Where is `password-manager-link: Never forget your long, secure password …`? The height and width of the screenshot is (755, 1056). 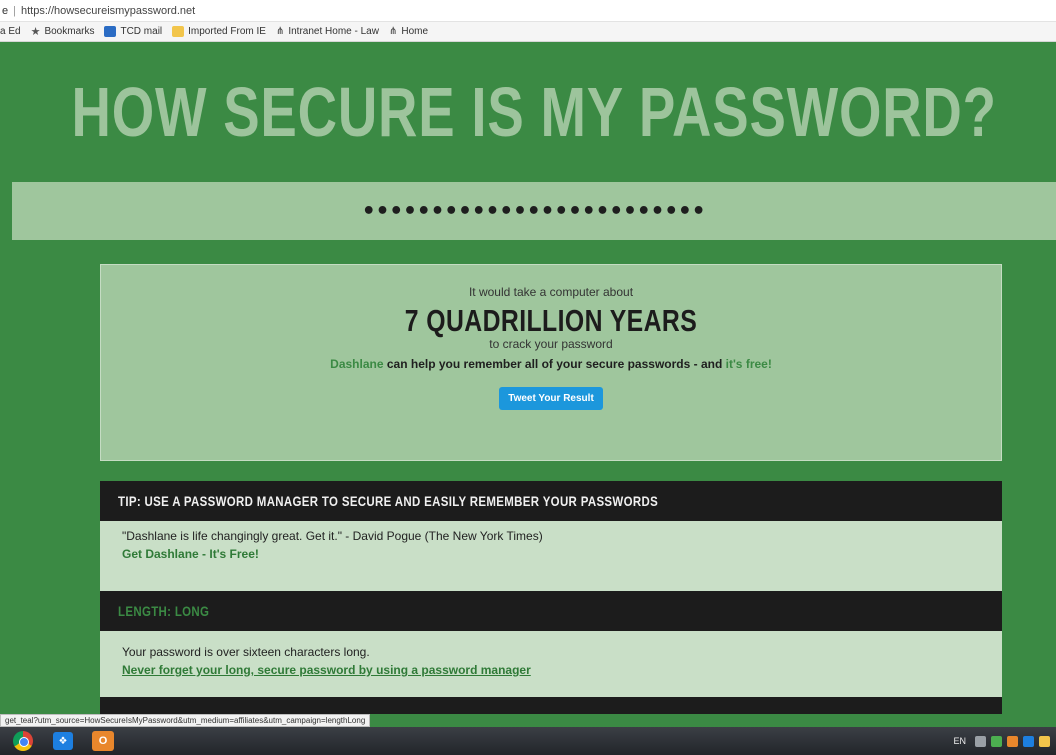 password-manager-link: Never forget your long, secure password … is located at coordinates (551, 670).